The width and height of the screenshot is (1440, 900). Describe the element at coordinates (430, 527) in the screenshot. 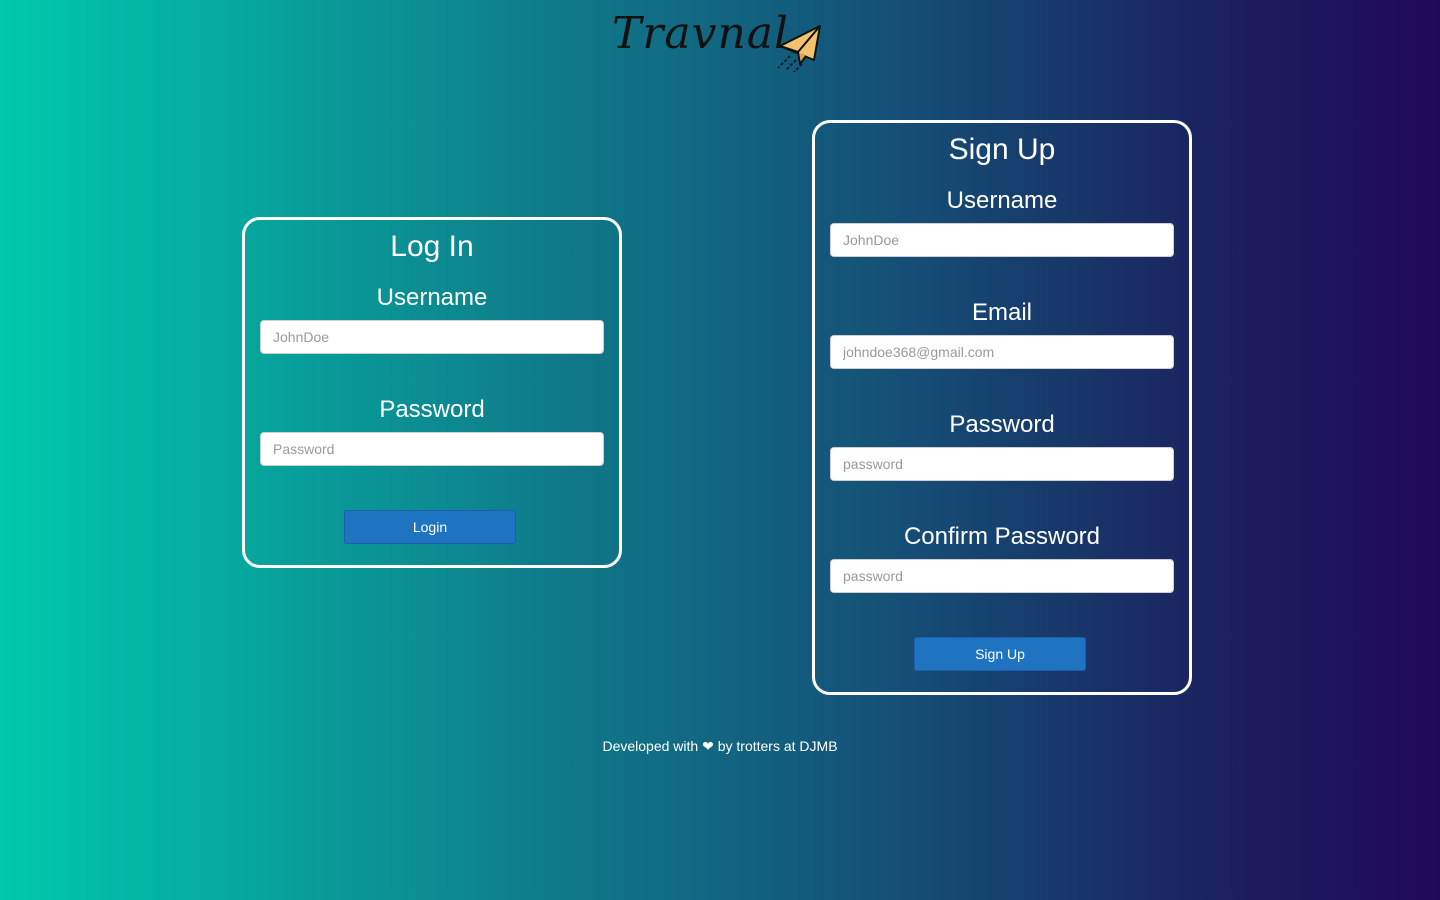

I see `login-button: Login` at that location.